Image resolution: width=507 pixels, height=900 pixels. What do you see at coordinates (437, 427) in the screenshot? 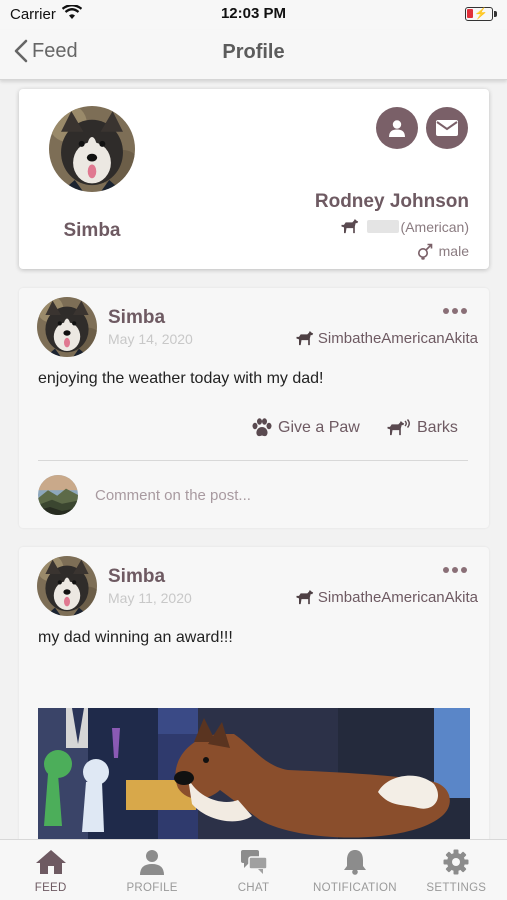
I see `barks-label: Barks` at bounding box center [437, 427].